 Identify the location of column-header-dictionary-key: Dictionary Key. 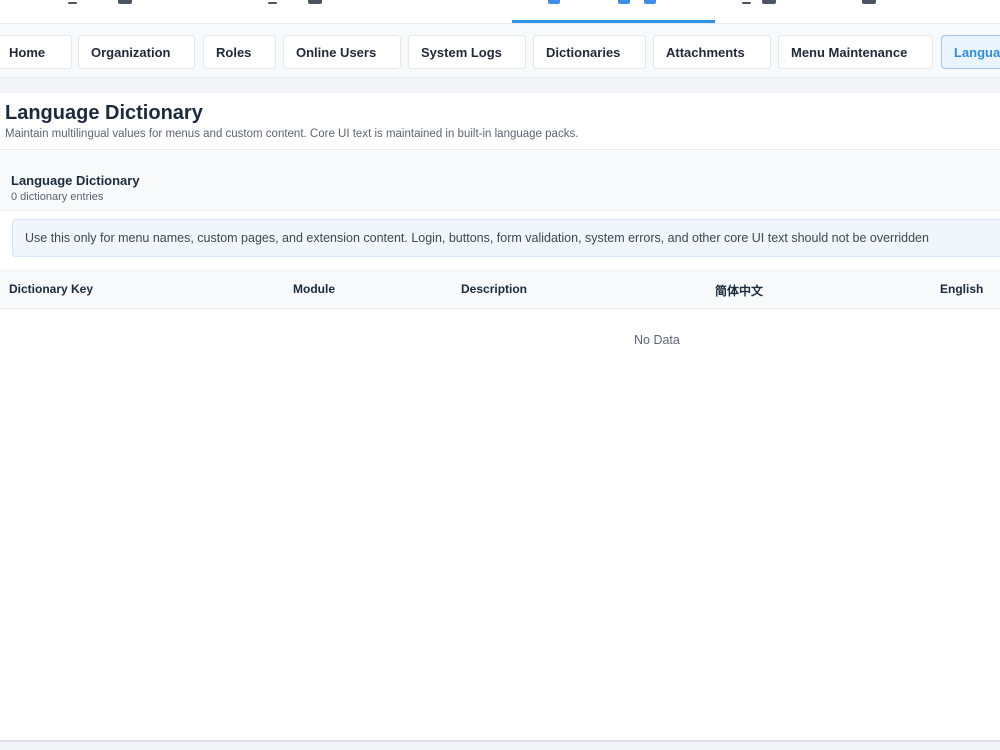
(51, 289).